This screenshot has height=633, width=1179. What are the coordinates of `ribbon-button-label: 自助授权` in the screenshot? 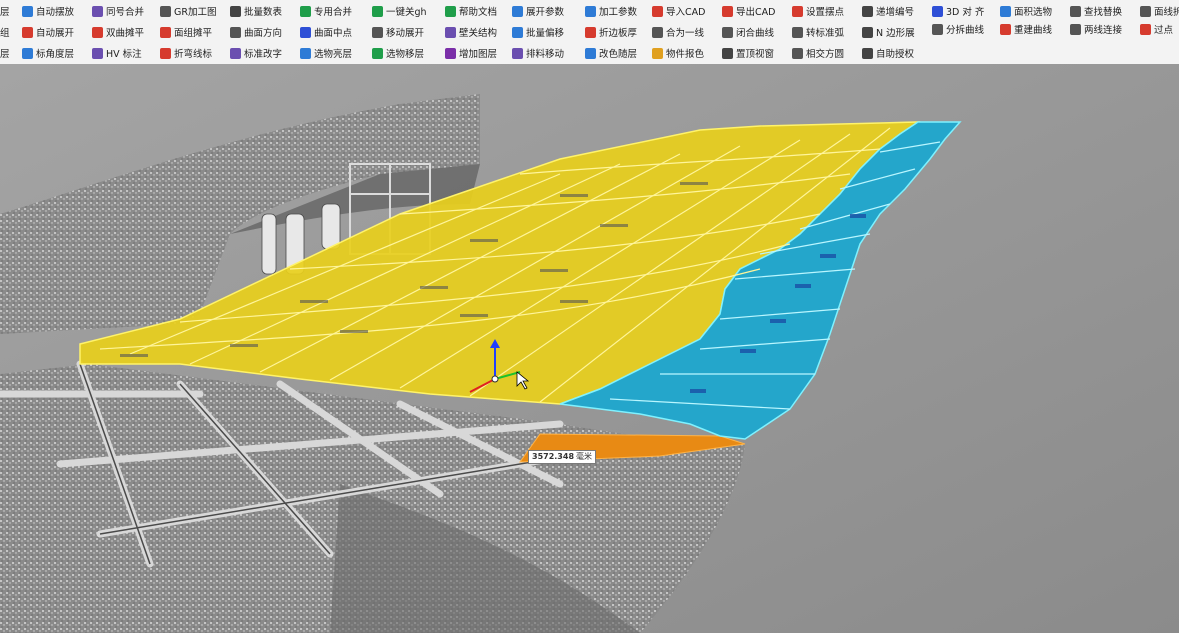 It's located at (895, 54).